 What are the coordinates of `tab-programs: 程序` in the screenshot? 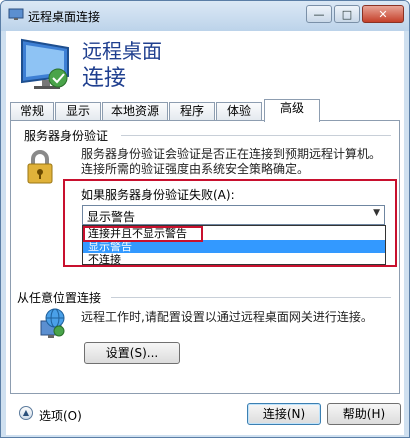 It's located at (192, 111).